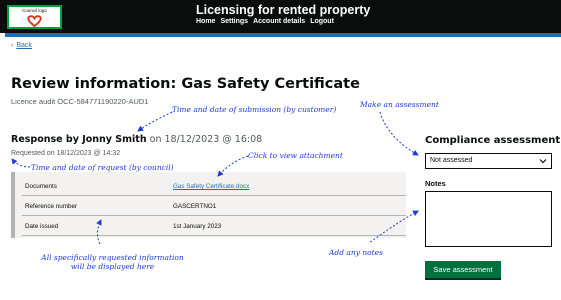 Image resolution: width=561 pixels, height=300 pixels. I want to click on arrow-to-submission, so click(155, 121).